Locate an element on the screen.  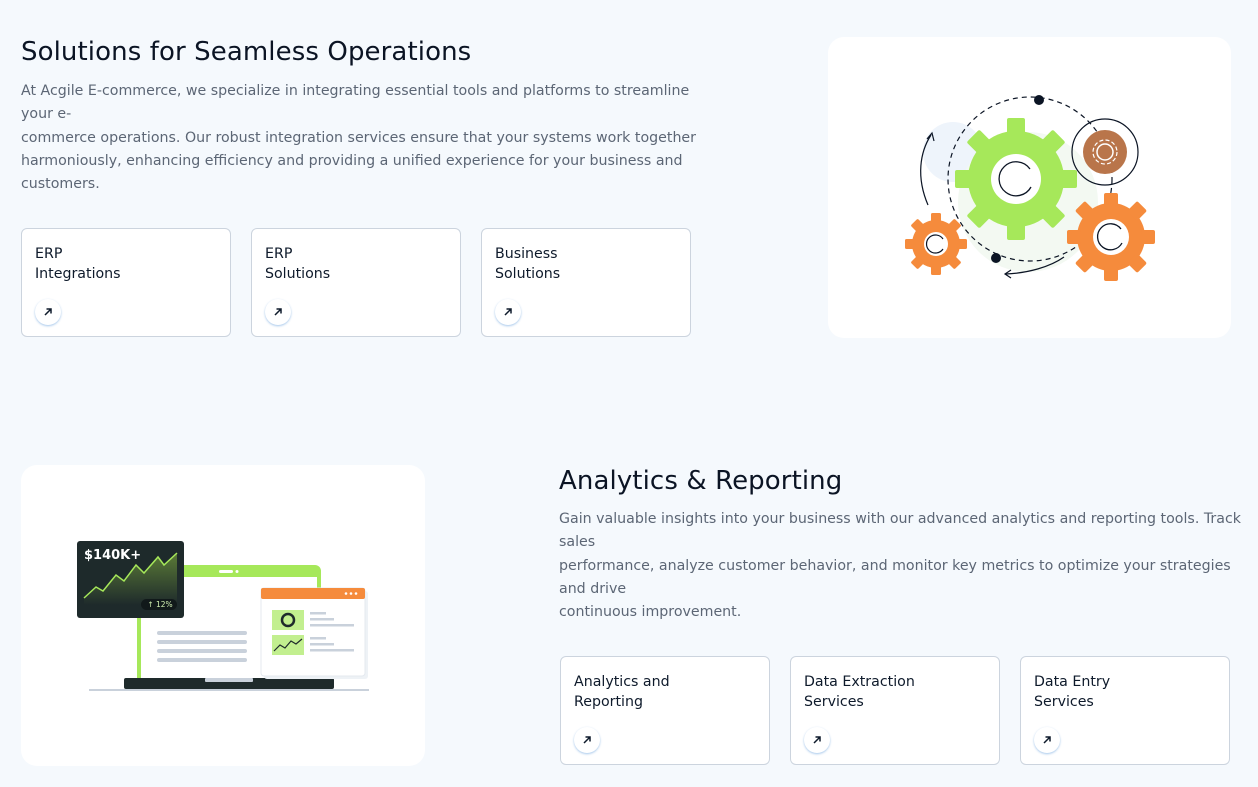
card-label: Data Extraction Services is located at coordinates (859, 692).